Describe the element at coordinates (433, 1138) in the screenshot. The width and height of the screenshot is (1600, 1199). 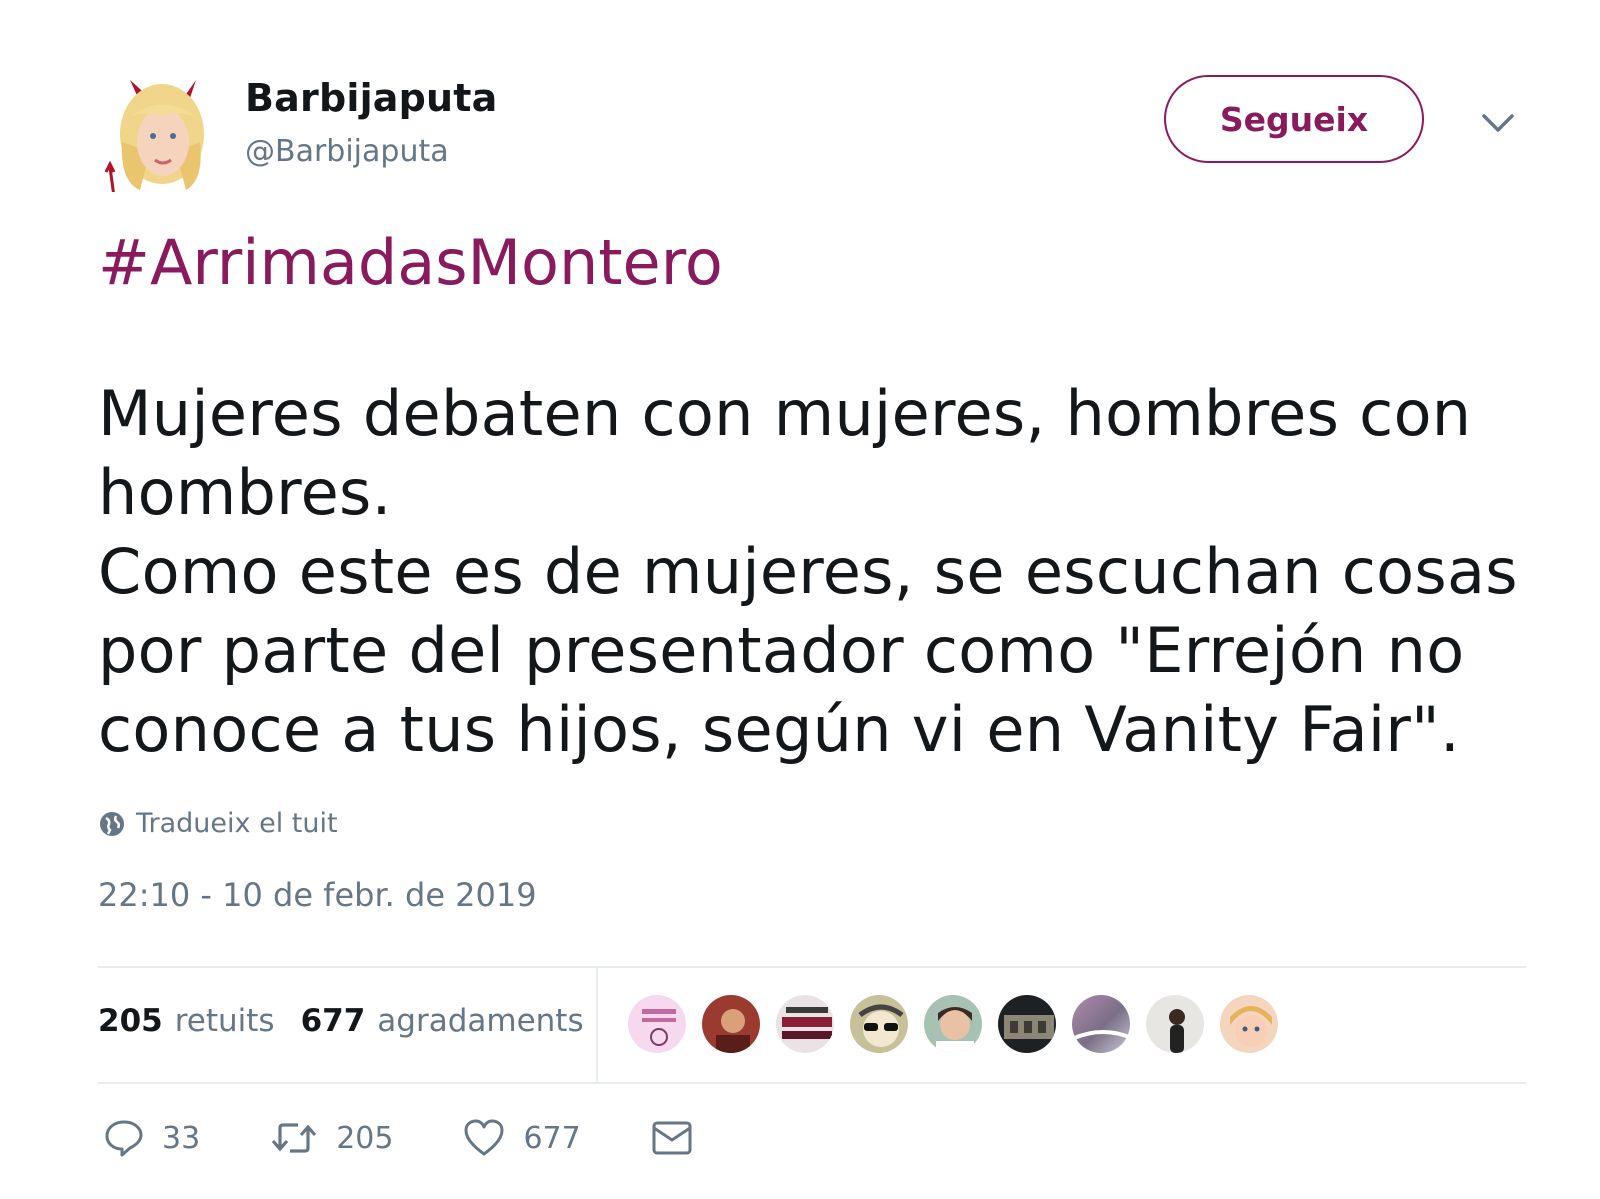
I see `tweet-actions: 33 205 677` at that location.